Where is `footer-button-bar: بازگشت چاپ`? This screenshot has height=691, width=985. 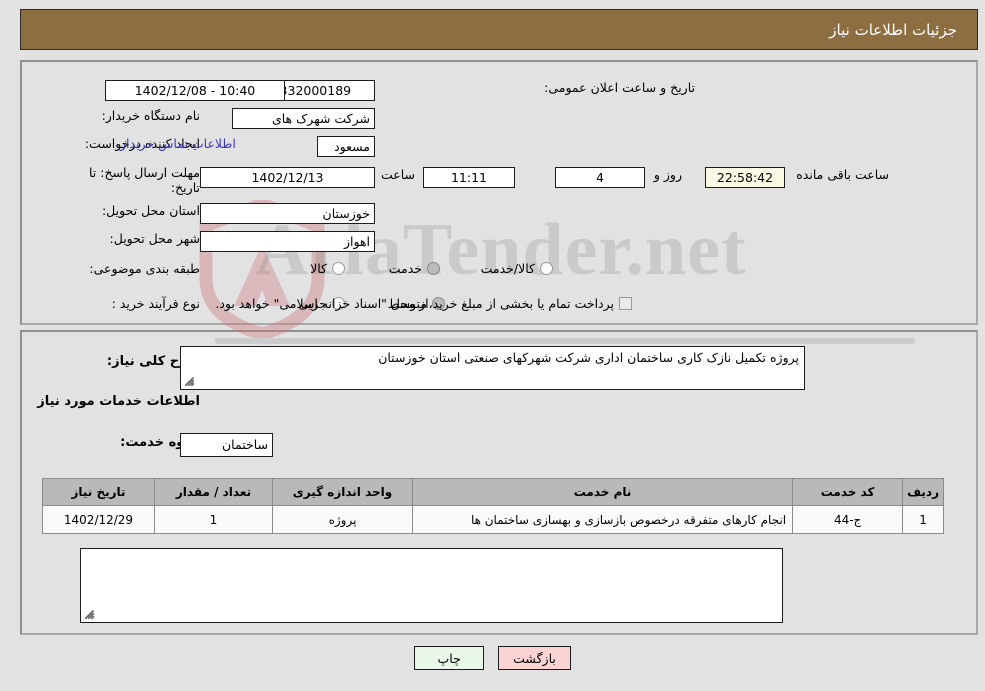
footer-button-bar: بازگشت چاپ is located at coordinates (492, 658).